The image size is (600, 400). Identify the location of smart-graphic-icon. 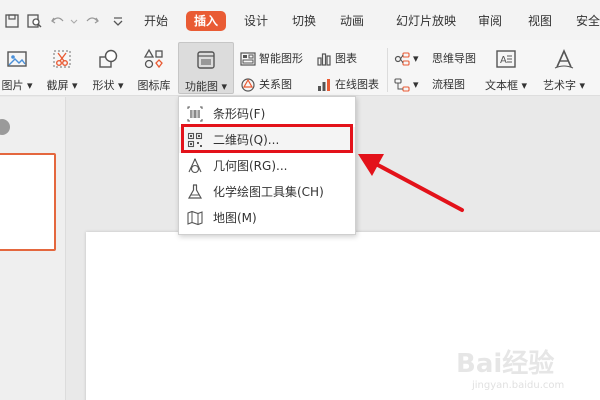
(248, 59).